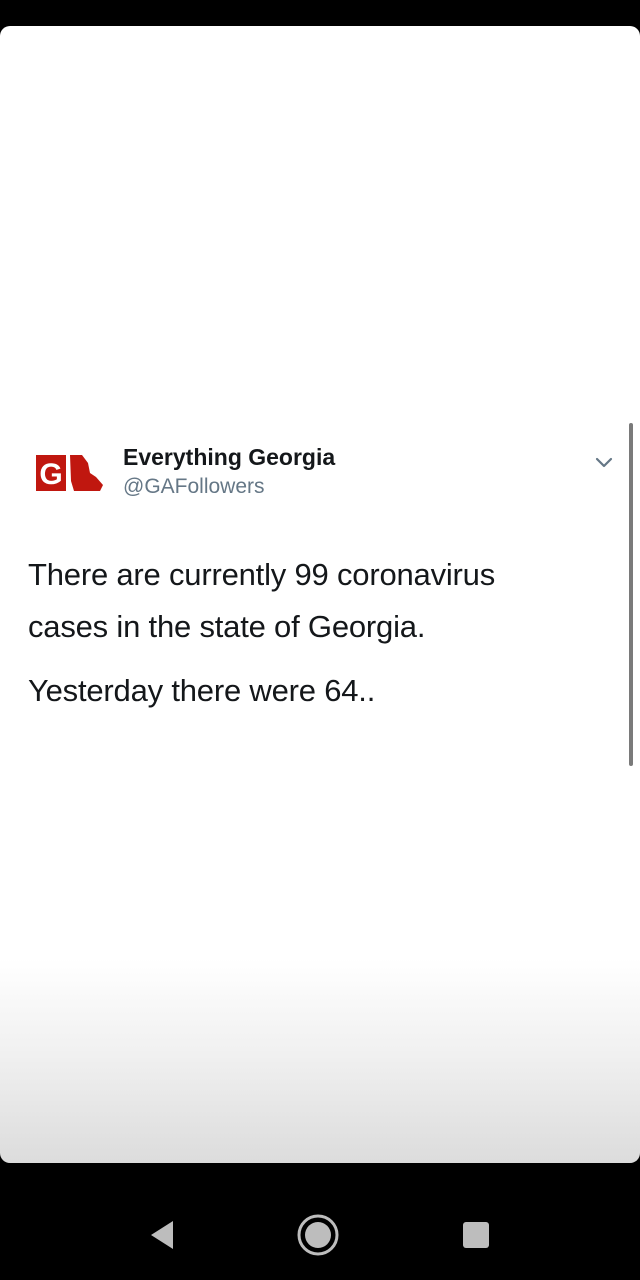  I want to click on recents-square-icon, so click(476, 1235).